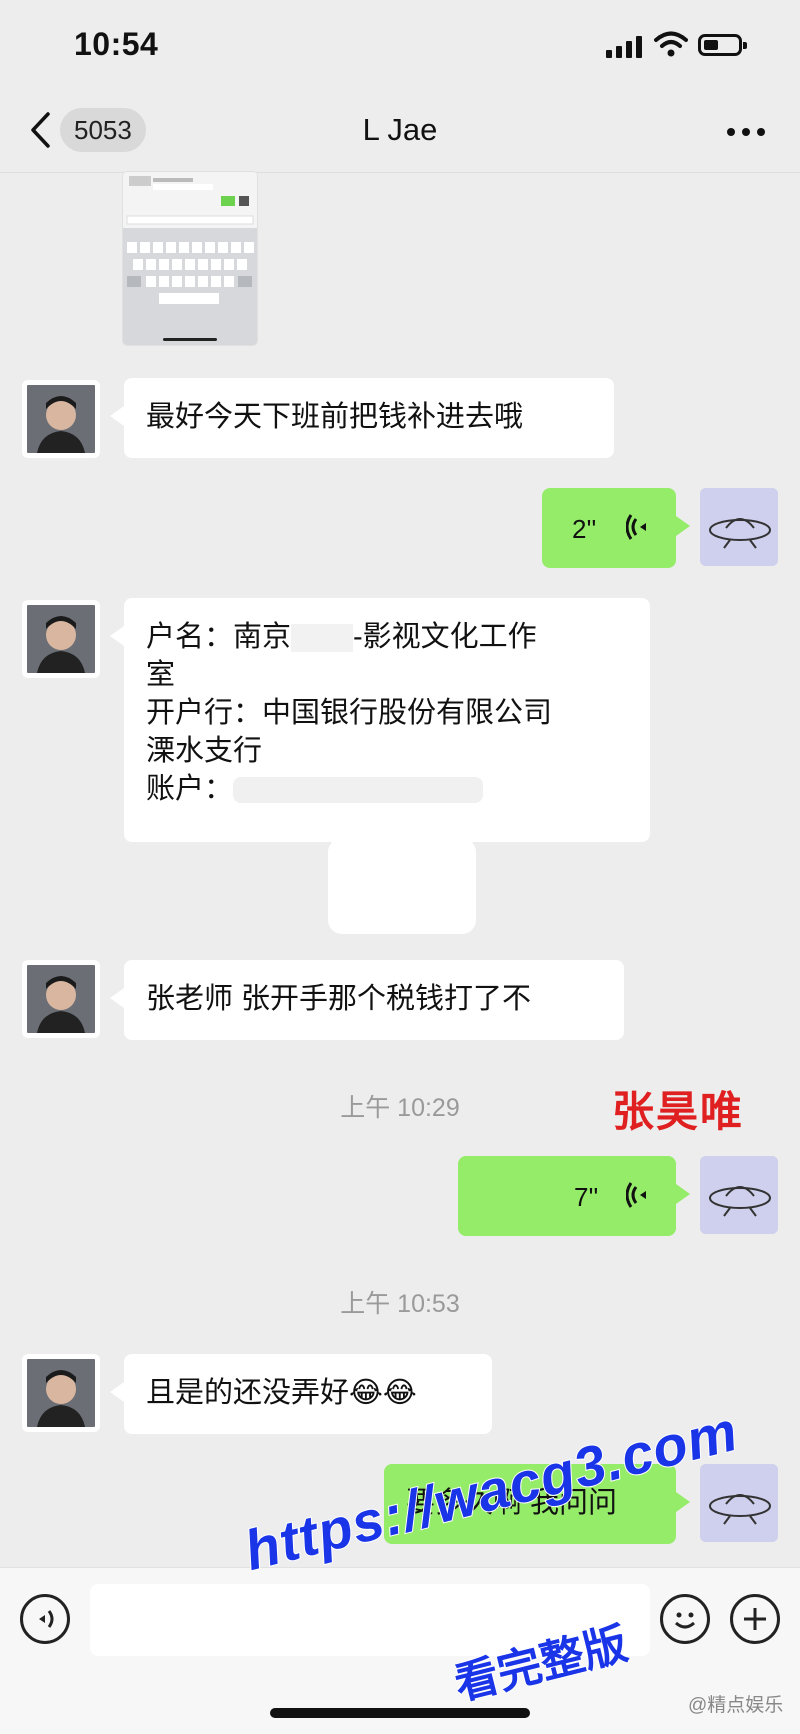  What do you see at coordinates (616, 528) in the screenshot?
I see `voice-message-bubble-out: 2''` at bounding box center [616, 528].